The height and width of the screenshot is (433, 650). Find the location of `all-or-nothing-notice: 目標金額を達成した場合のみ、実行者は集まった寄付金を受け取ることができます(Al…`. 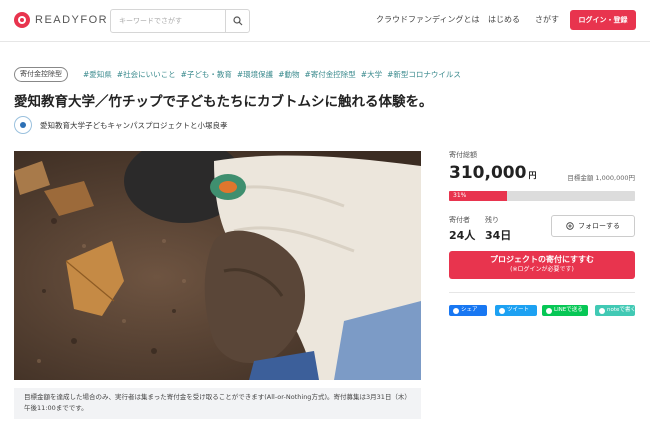

all-or-nothing-notice: 目標金額を達成した場合のみ、実行者は集まった寄付金を受け取ることができます(Al… is located at coordinates (217, 403).